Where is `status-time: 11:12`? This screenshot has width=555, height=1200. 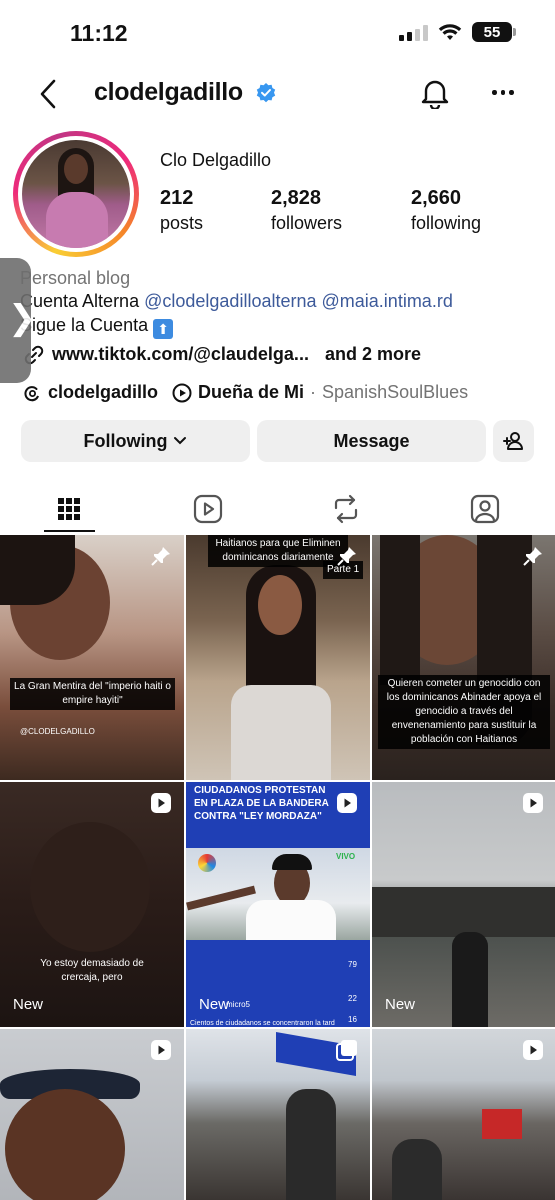
status-time: 11:12 is located at coordinates (99, 33).